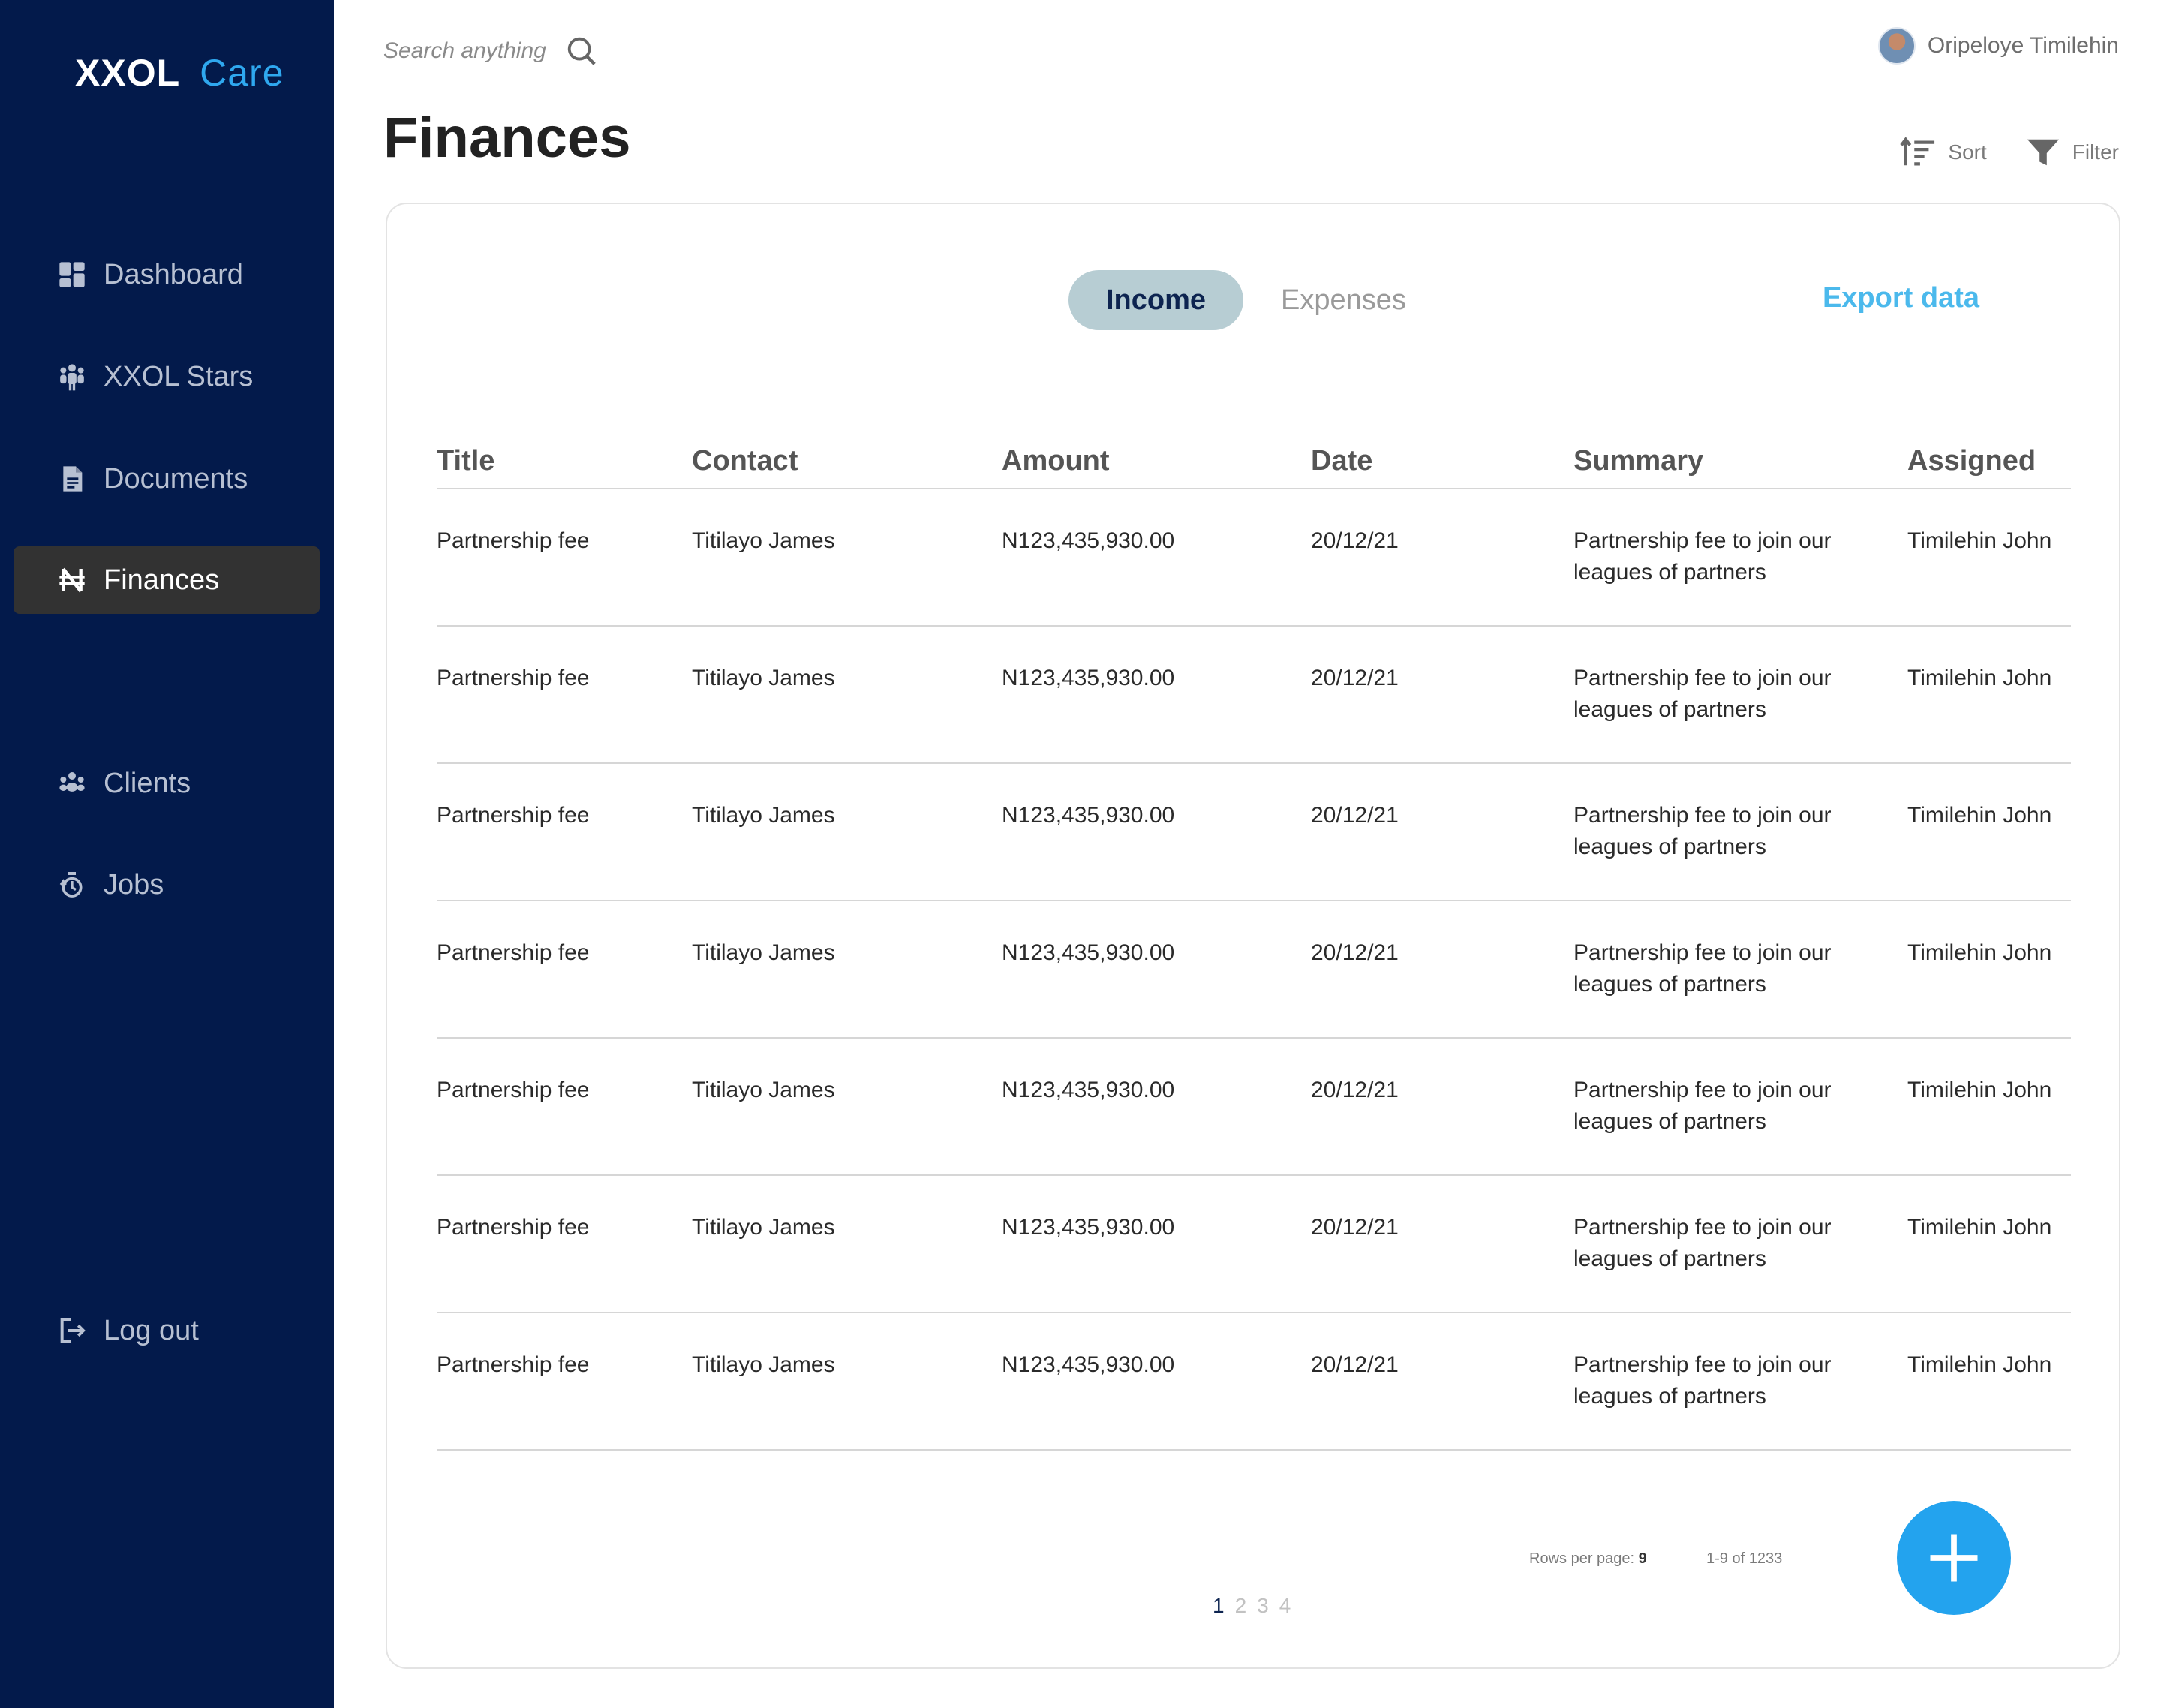  I want to click on logout-button: Log out, so click(167, 1330).